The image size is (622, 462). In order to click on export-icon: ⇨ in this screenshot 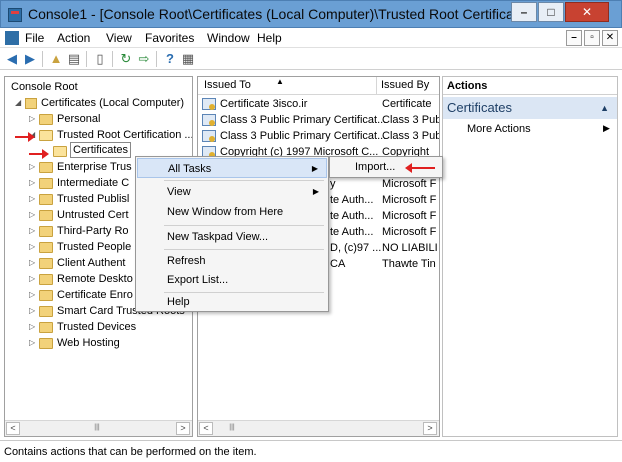, I will do `click(144, 59)`.